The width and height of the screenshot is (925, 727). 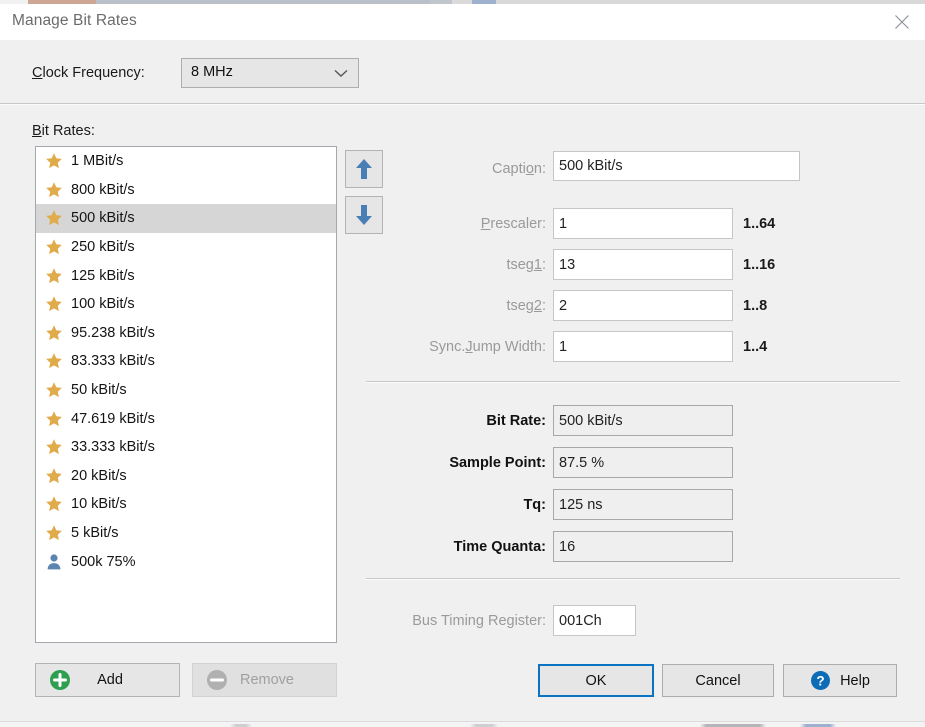 I want to click on caption-label: Caption:, so click(x=518, y=169).